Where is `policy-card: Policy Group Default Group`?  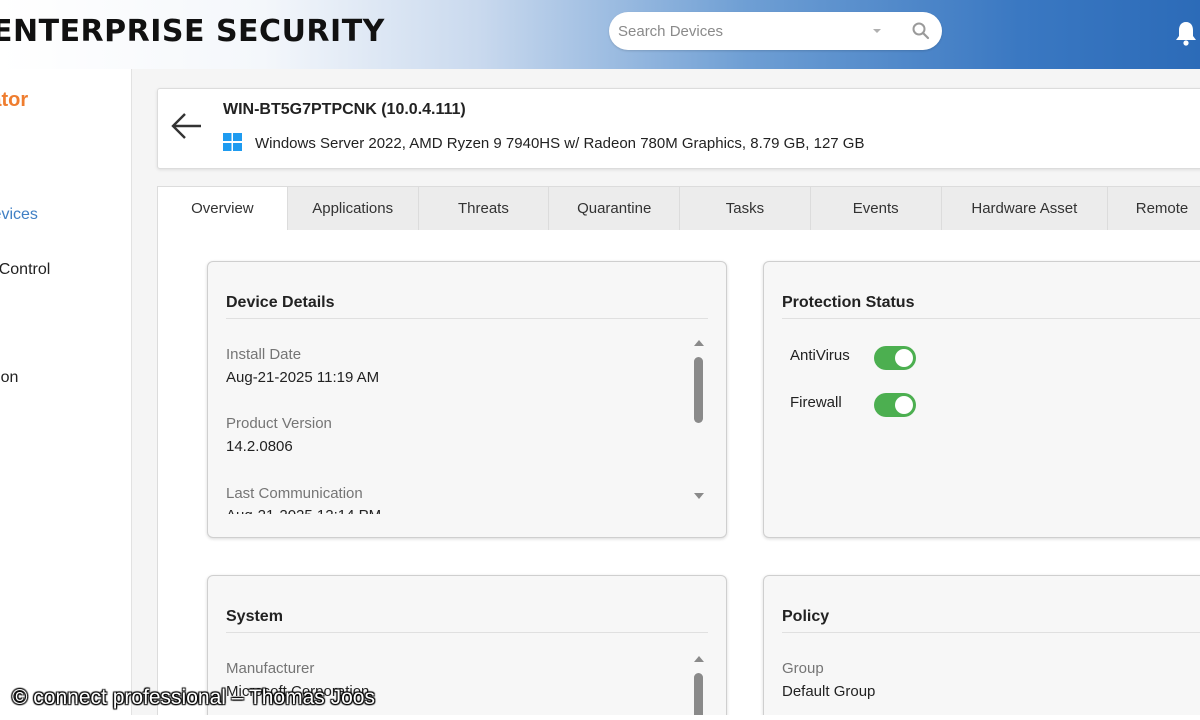 policy-card: Policy Group Default Group is located at coordinates (981, 647).